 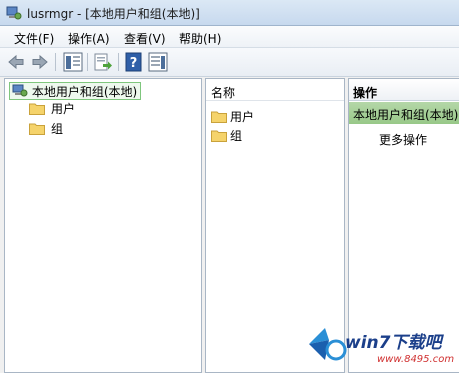 I want to click on back-arrow-icon, so click(x=16, y=62).